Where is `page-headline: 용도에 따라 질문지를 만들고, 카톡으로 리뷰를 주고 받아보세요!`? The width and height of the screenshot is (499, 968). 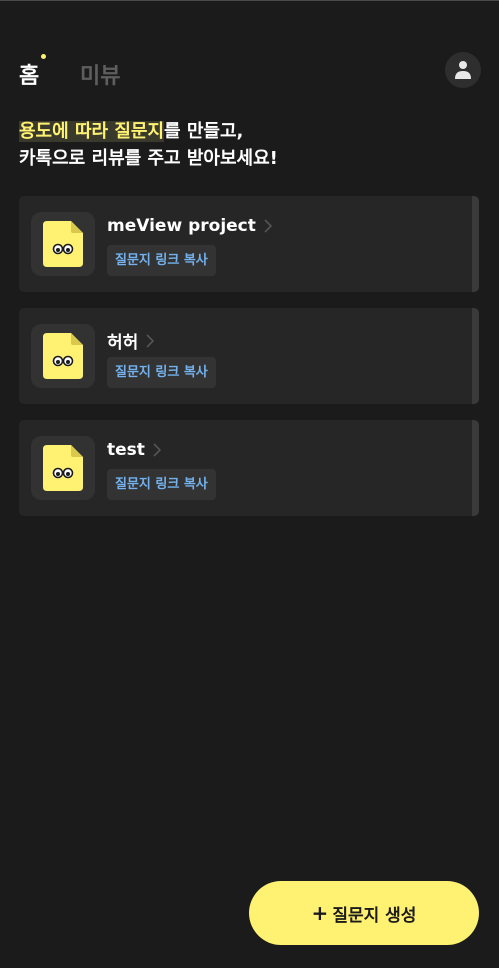
page-headline: 용도에 따라 질문지를 만들고, 카톡으로 리뷰를 주고 받아보세요! is located at coordinates (249, 145).